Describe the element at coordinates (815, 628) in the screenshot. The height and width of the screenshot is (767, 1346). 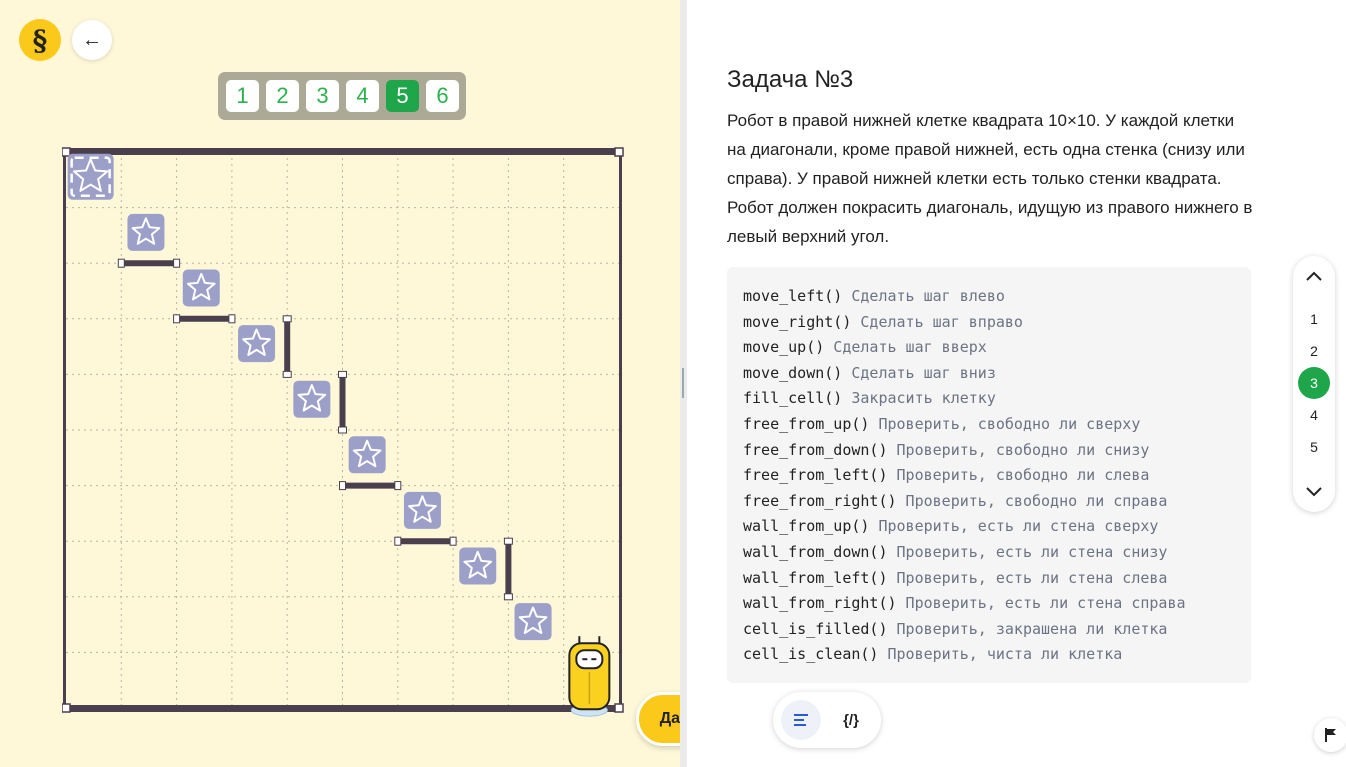
I see `command-function: cell_is_filled()` at that location.